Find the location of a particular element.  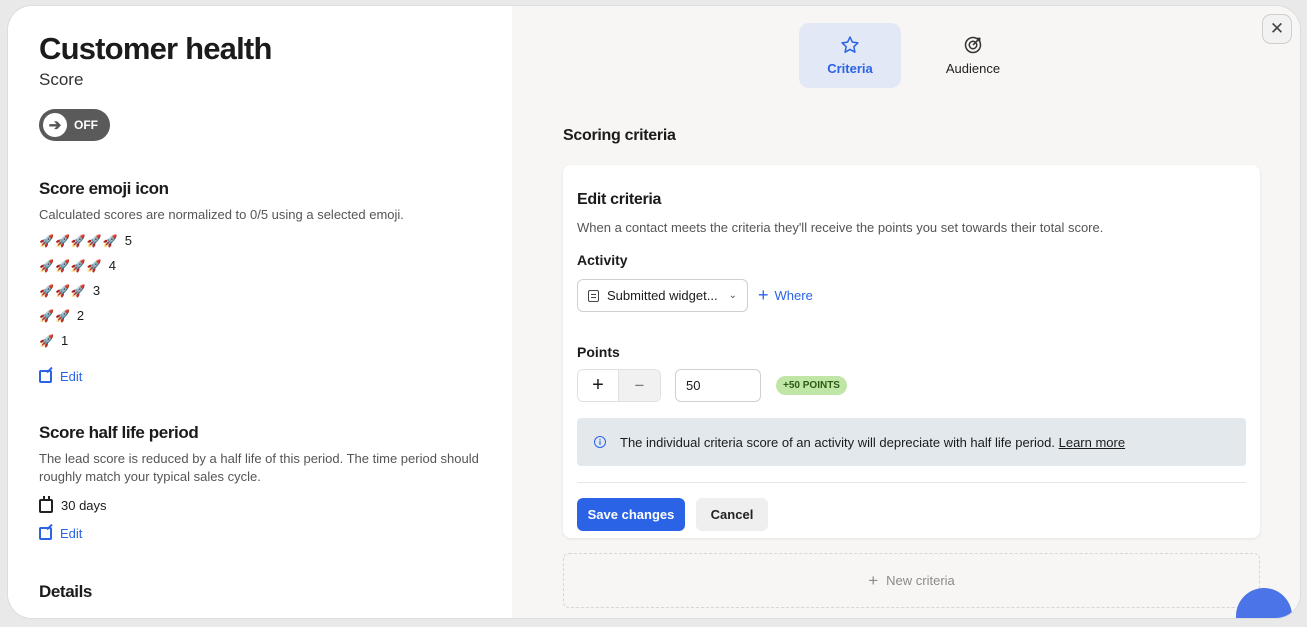

tab-criteria: Criteria is located at coordinates (850, 55).